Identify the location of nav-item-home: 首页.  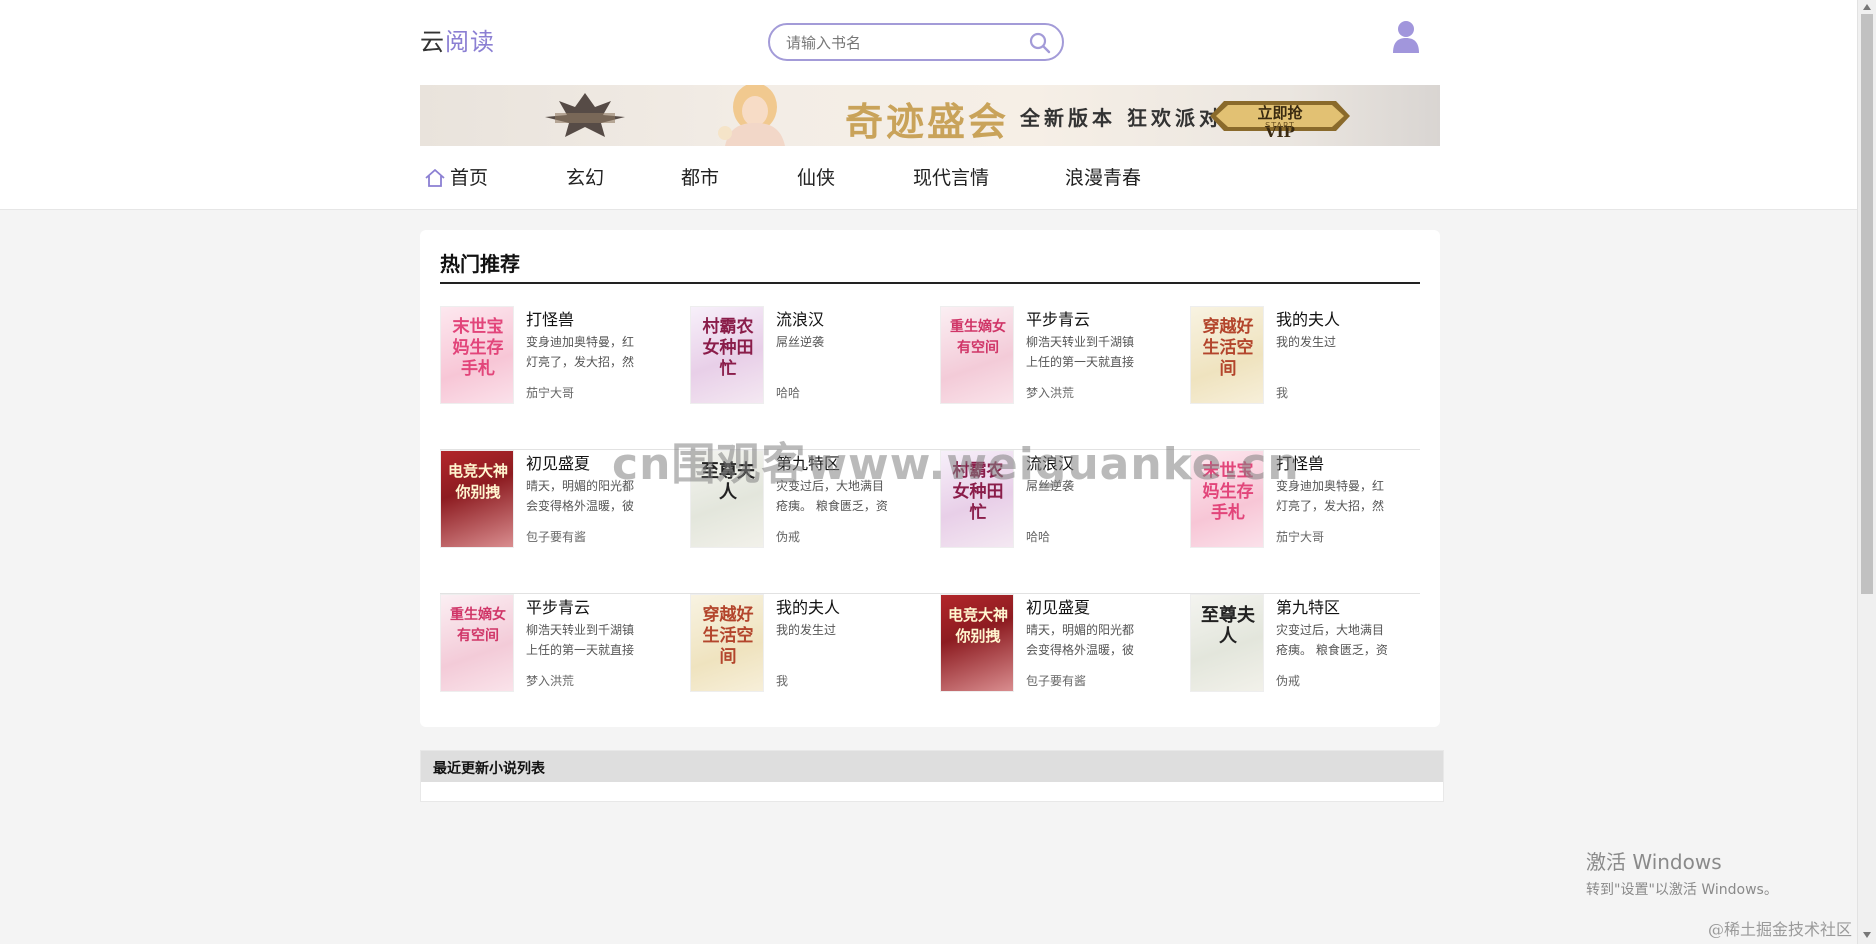
(456, 178).